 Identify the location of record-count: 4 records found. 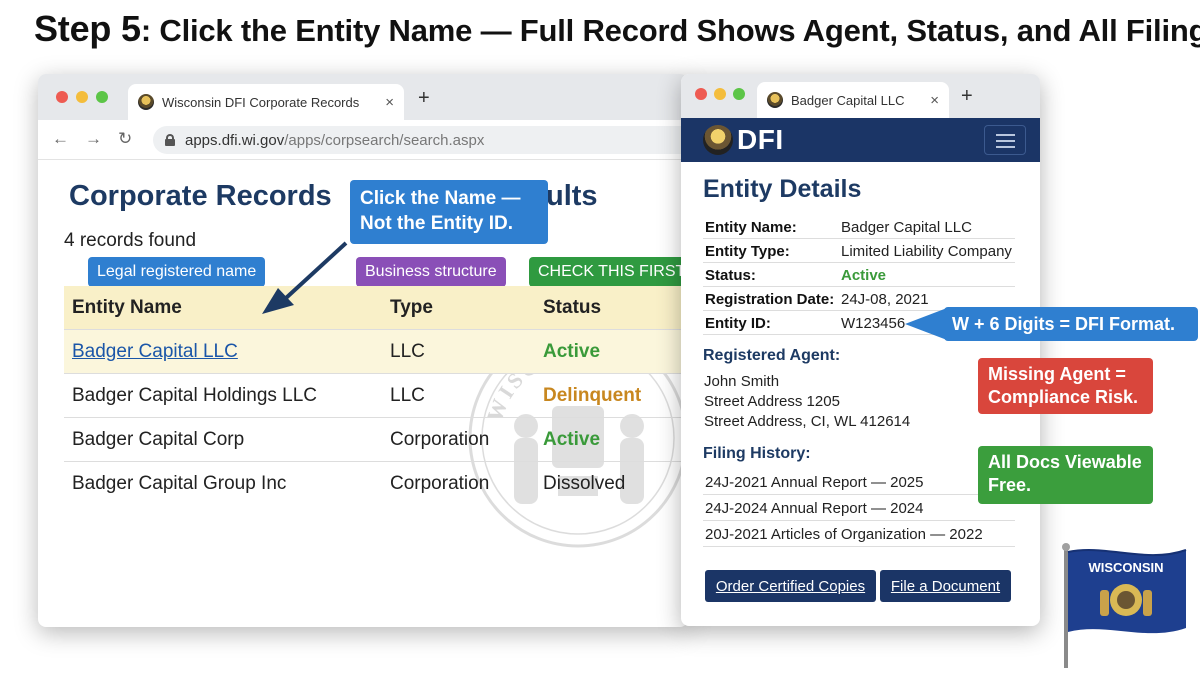
(130, 240).